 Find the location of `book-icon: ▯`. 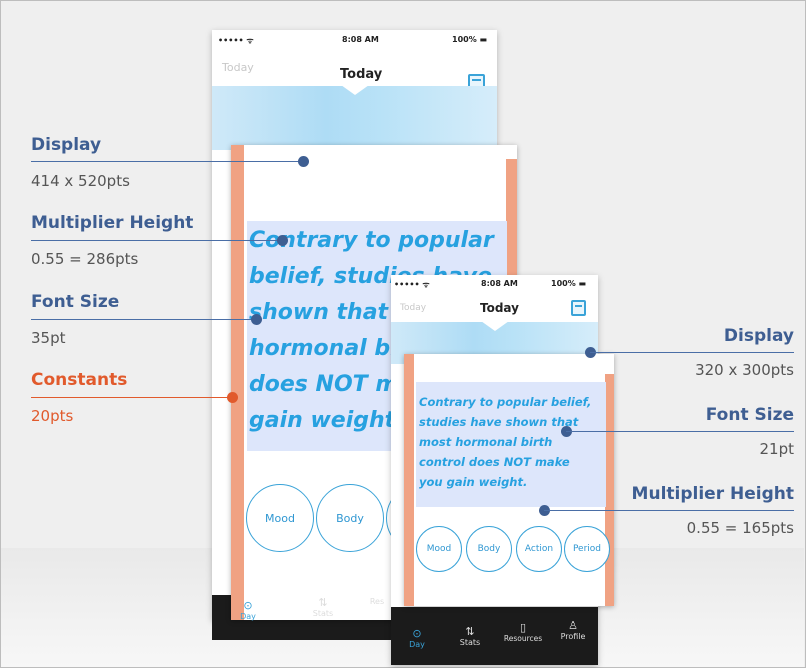

book-icon: ▯ is located at coordinates (523, 627).